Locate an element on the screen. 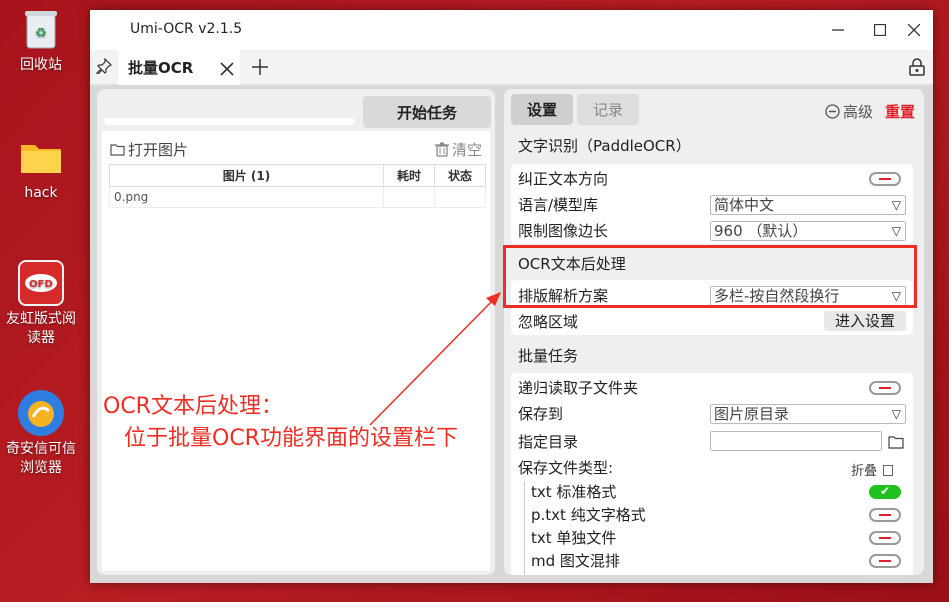 This screenshot has height=602, width=949. annotation-title: OCR文本后处理： is located at coordinates (193, 406).